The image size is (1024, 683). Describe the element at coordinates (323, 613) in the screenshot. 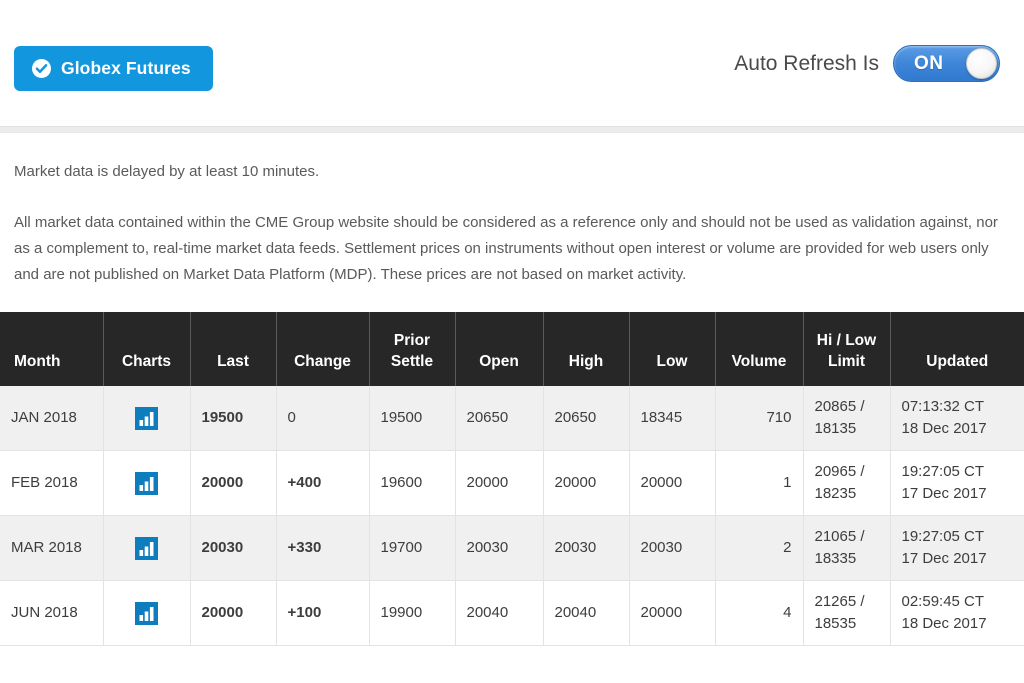

I see `cell-change: +100` at that location.